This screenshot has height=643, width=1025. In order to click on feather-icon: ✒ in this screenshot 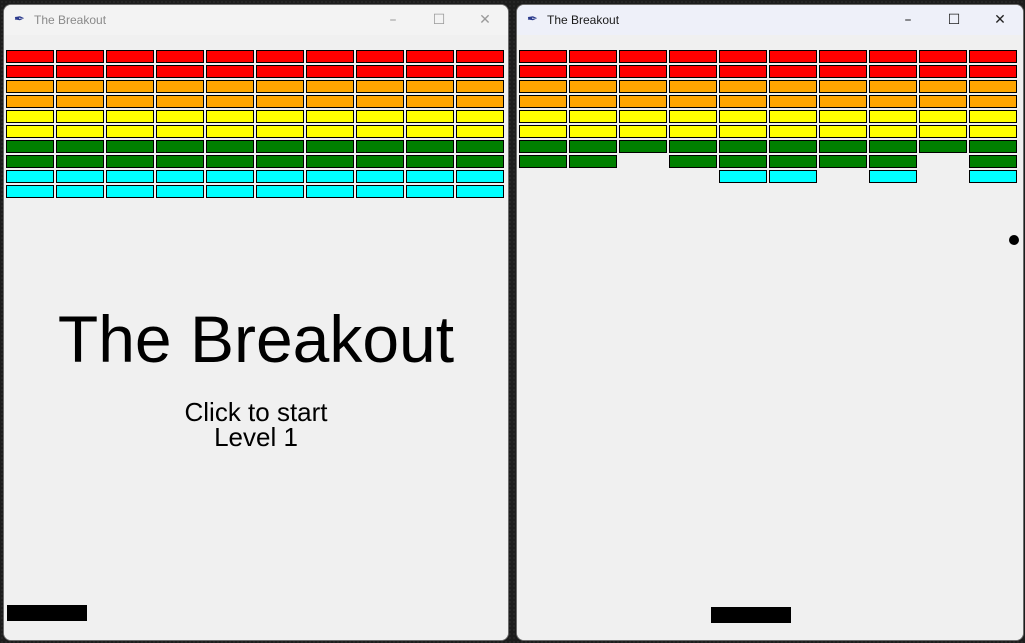, I will do `click(532, 19)`.